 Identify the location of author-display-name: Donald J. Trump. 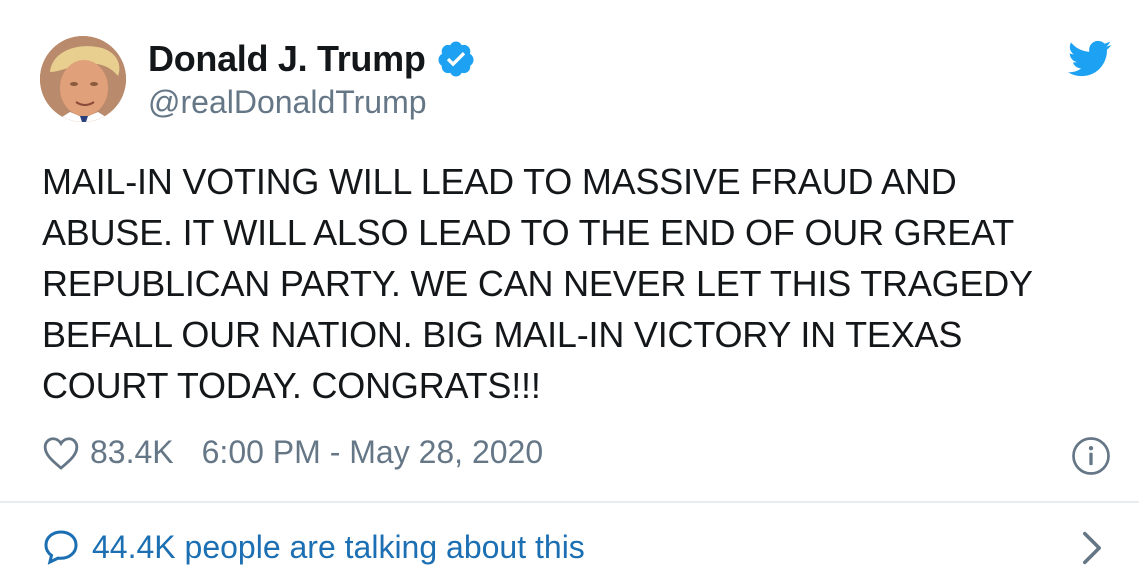
(287, 59).